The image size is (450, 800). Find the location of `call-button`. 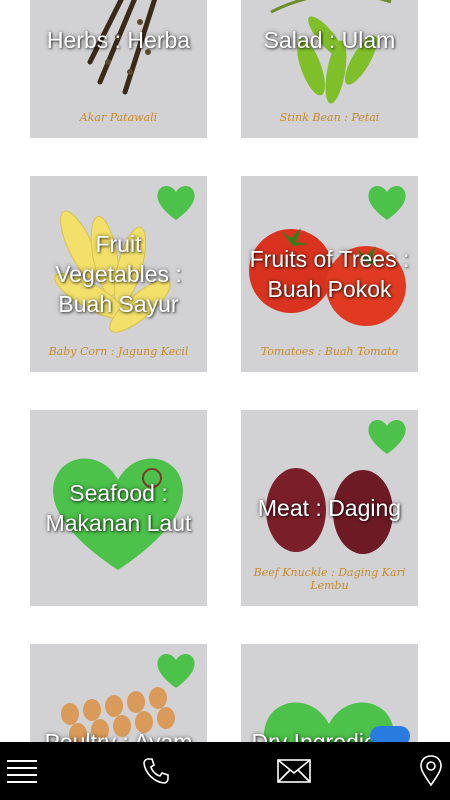

call-button is located at coordinates (156, 771).